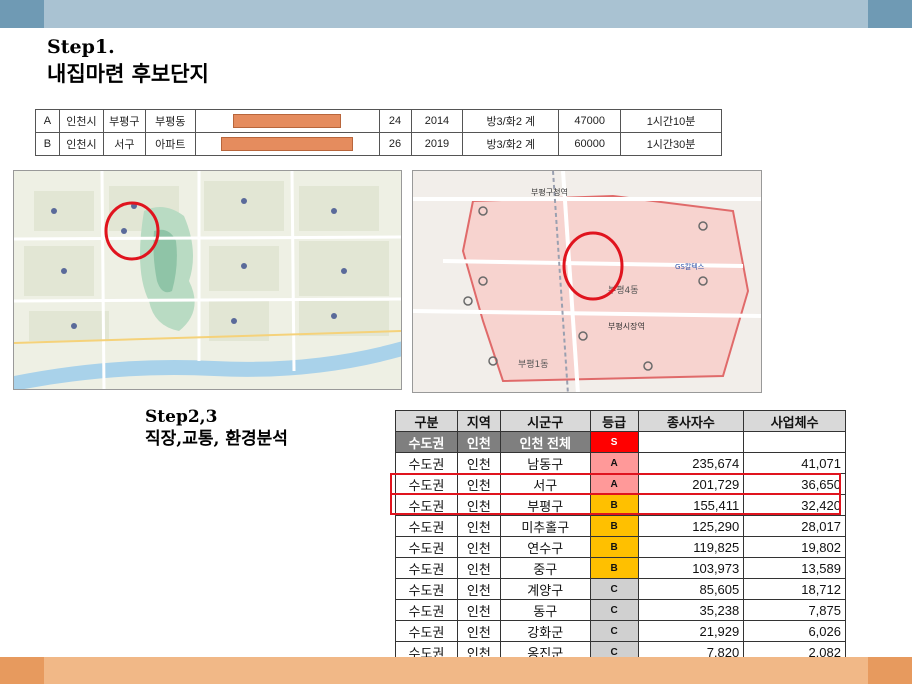 The image size is (912, 684). What do you see at coordinates (478, 421) in the screenshot?
I see `col-header: 지역` at bounding box center [478, 421].